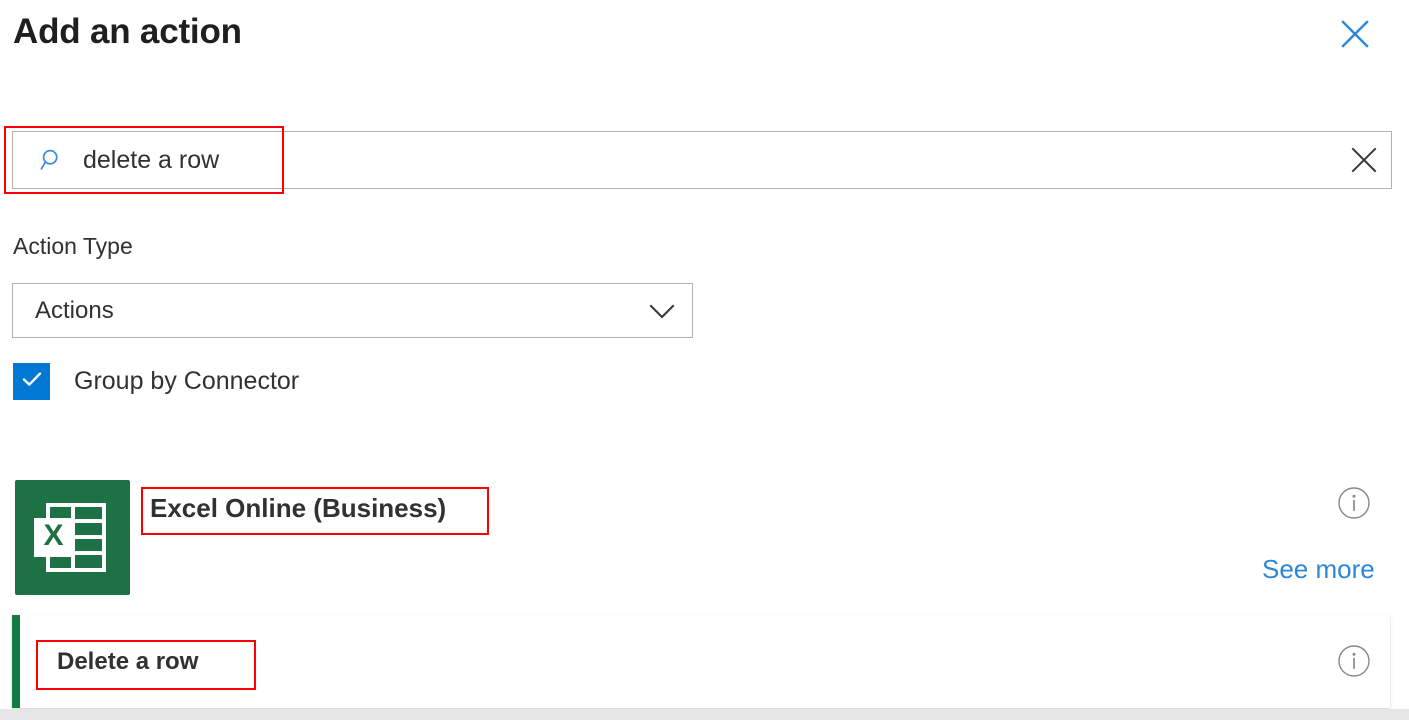  What do you see at coordinates (73, 246) in the screenshot?
I see `action-type-label: Action Type` at bounding box center [73, 246].